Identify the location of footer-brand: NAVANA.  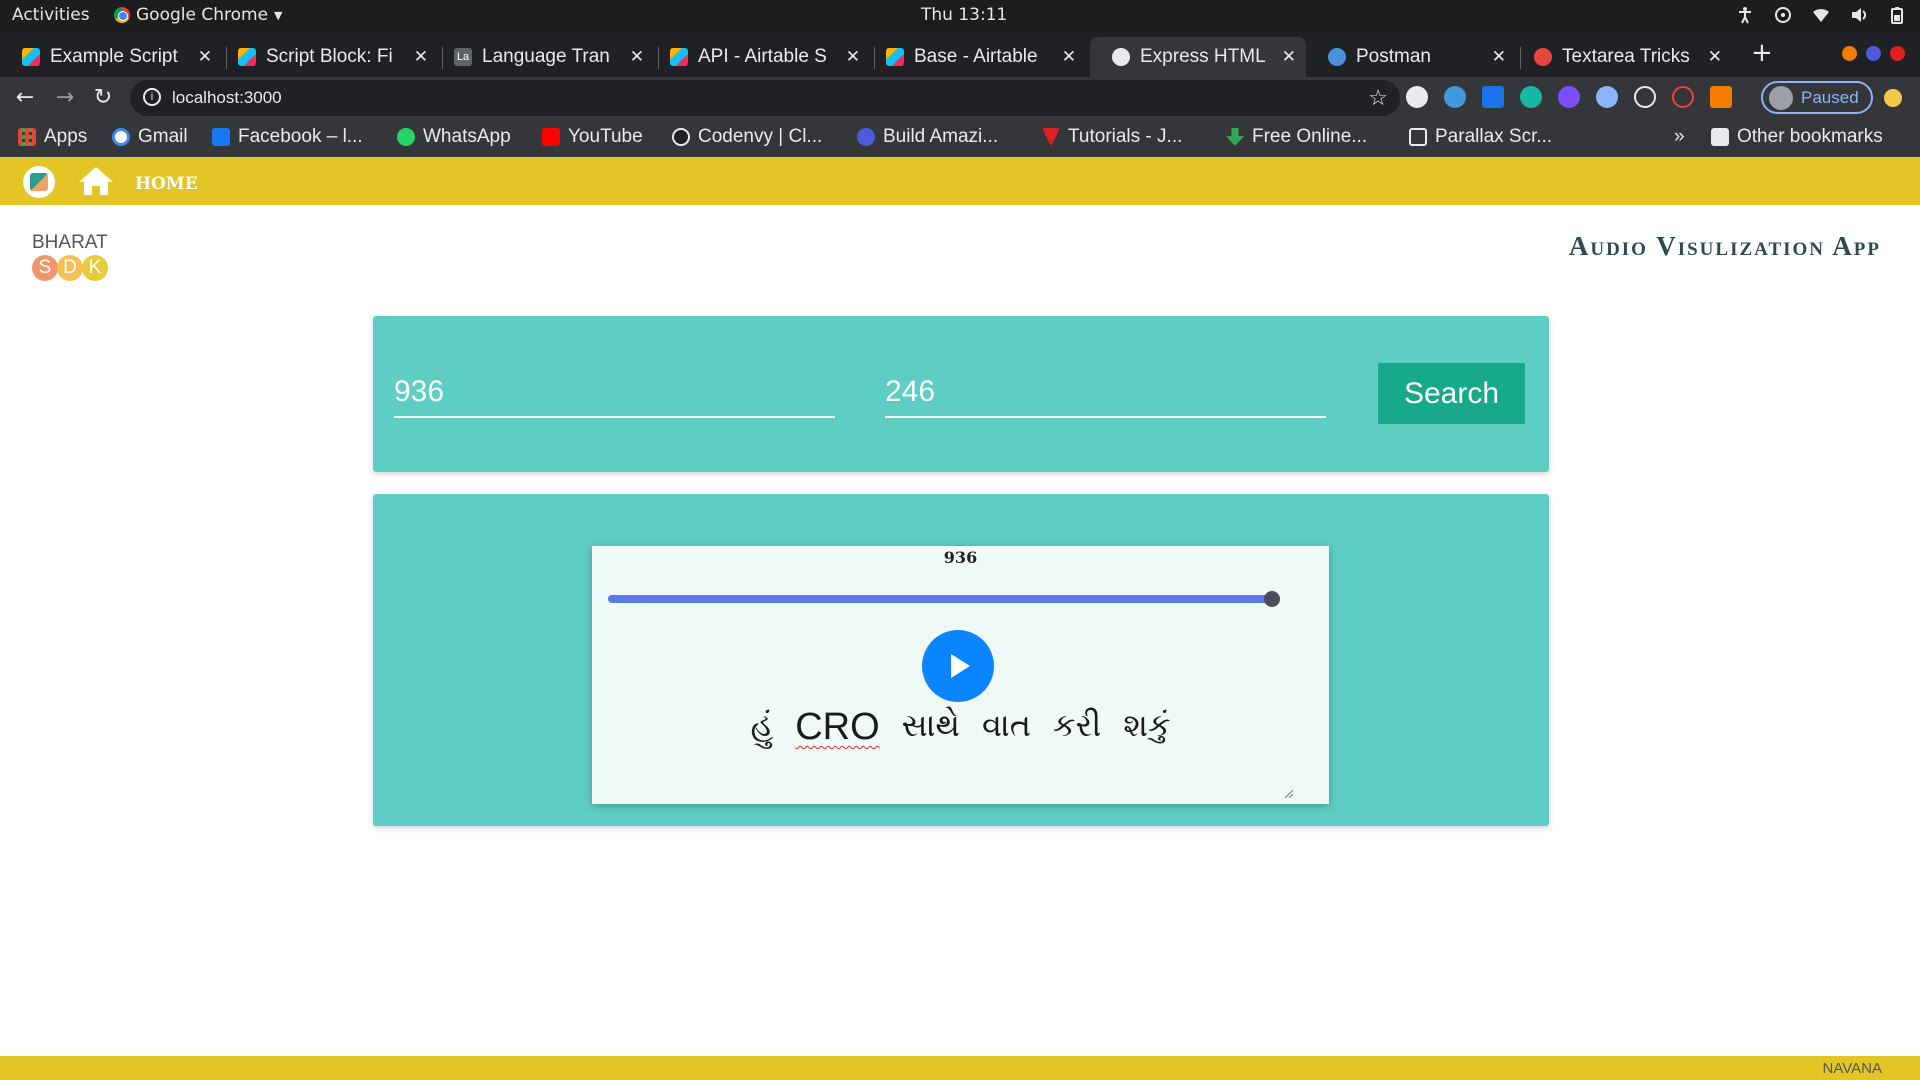
(1852, 1068).